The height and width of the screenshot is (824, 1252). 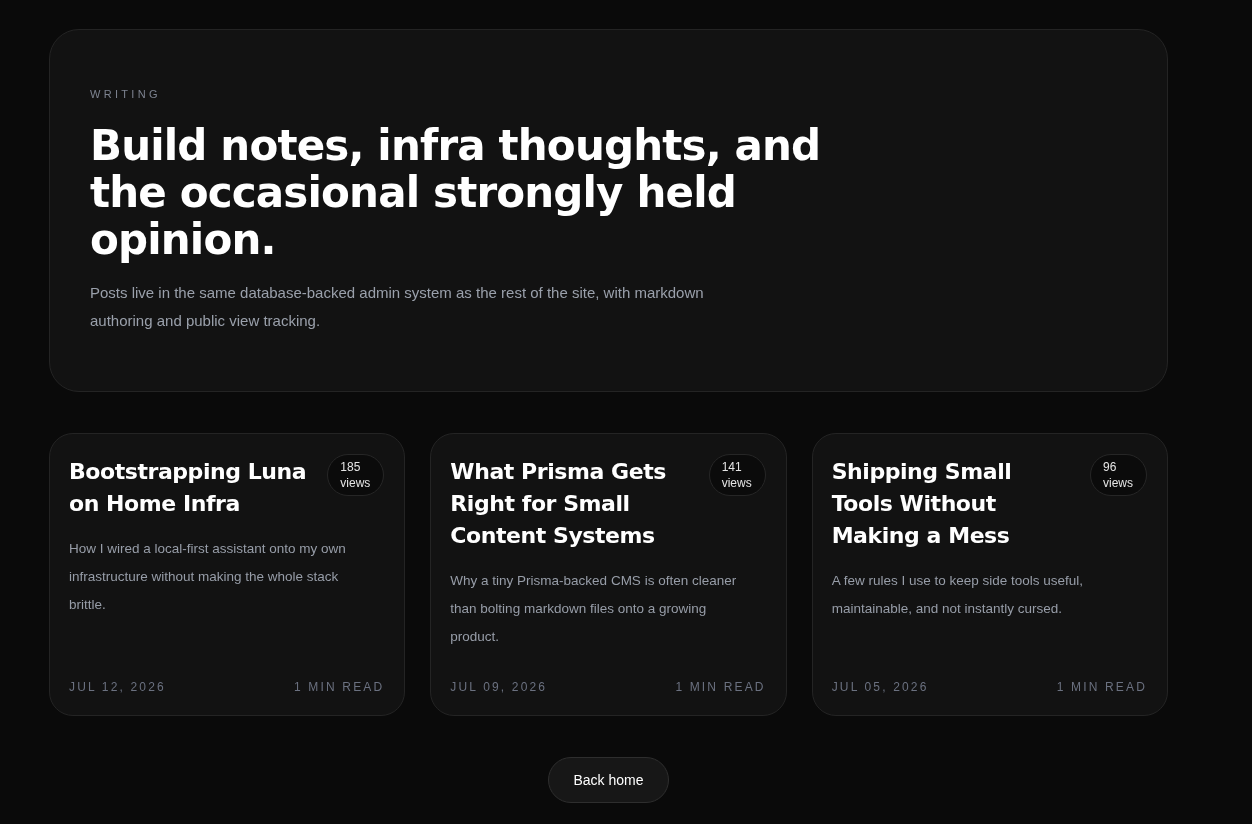 I want to click on post-date: JUL 05, 2026, so click(x=880, y=687).